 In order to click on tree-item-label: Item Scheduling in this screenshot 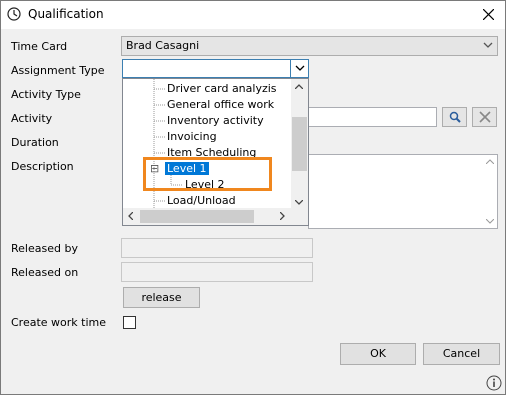, I will do `click(212, 152)`.